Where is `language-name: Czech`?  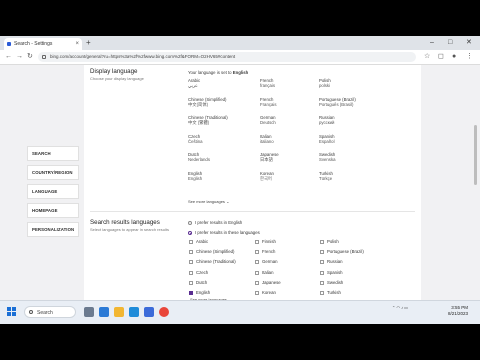 language-name: Czech is located at coordinates (194, 136).